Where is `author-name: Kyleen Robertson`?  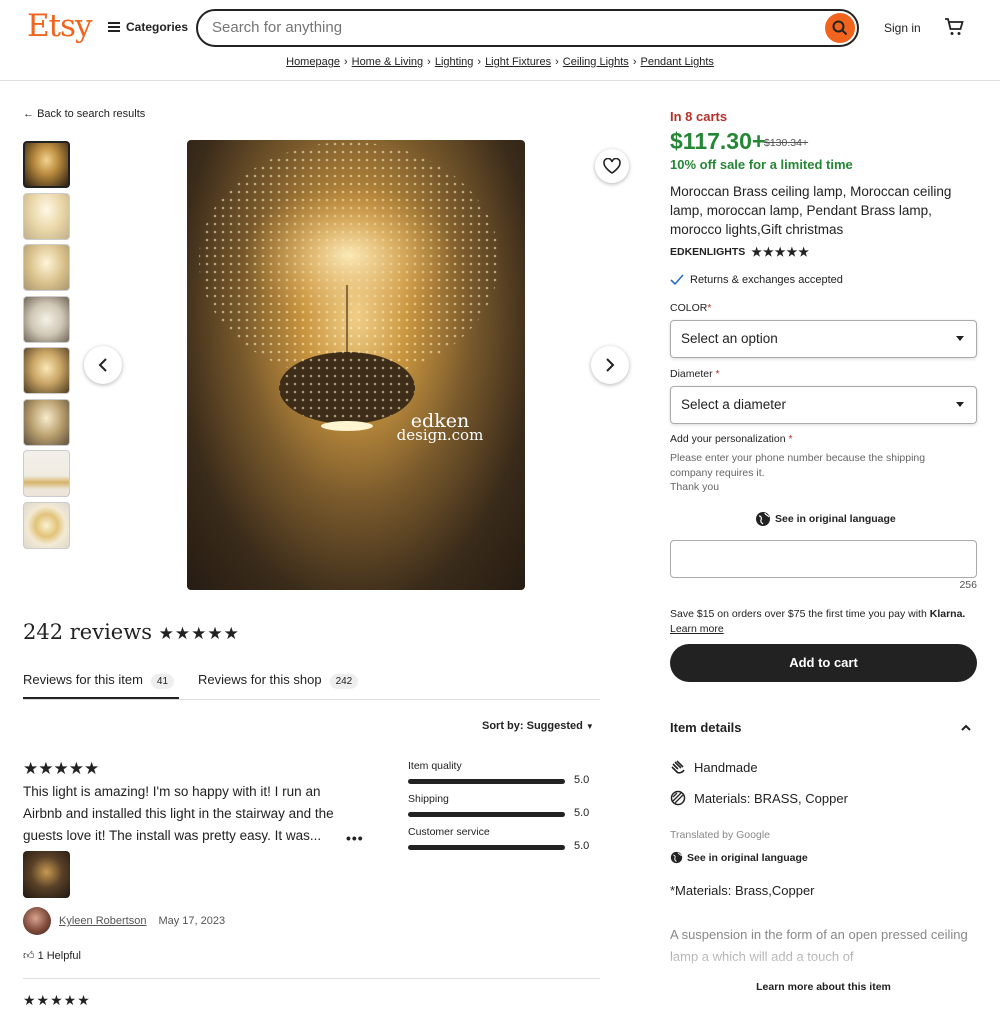 author-name: Kyleen Robertson is located at coordinates (102, 921).